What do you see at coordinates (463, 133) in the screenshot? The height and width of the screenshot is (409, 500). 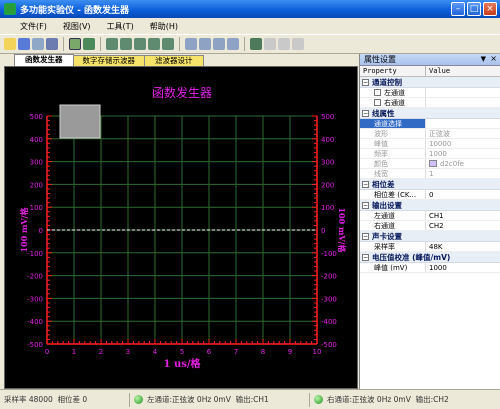 I see `property-value: 正弦波` at bounding box center [463, 133].